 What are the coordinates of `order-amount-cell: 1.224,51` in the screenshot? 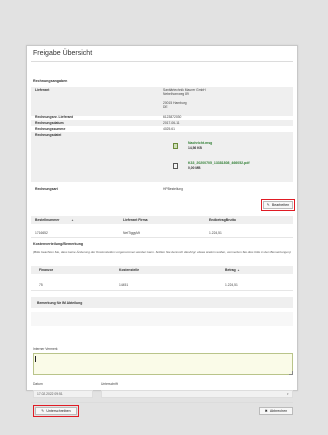 It's located at (215, 233).